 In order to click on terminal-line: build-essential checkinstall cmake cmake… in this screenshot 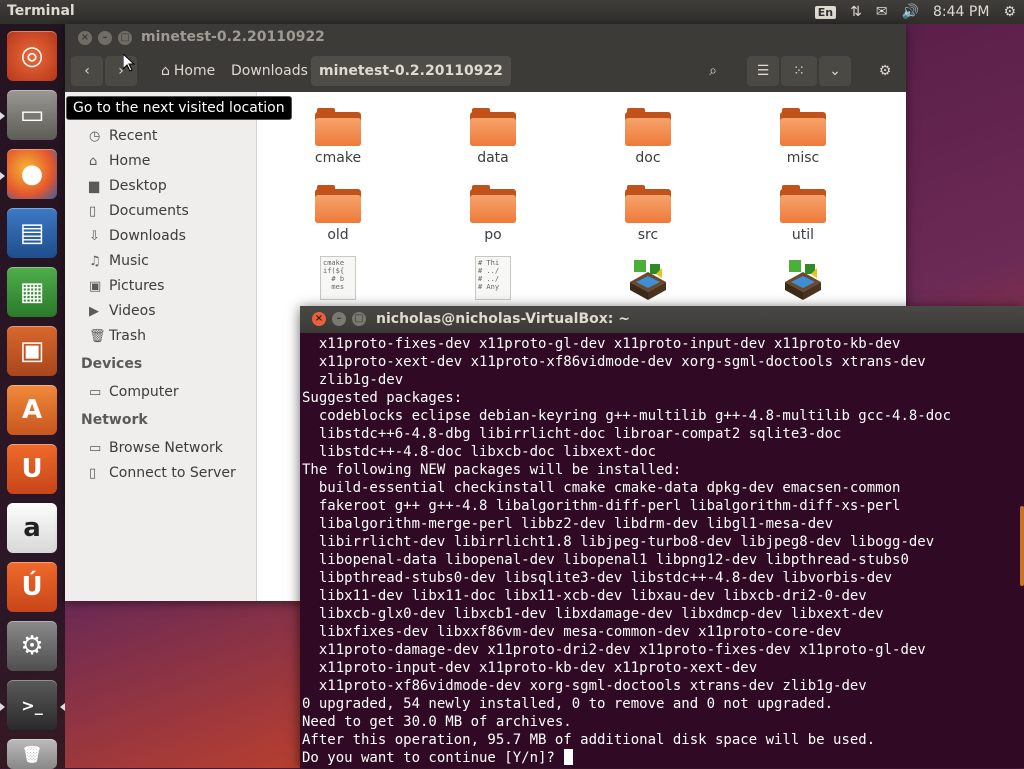, I will do `click(601, 488)`.